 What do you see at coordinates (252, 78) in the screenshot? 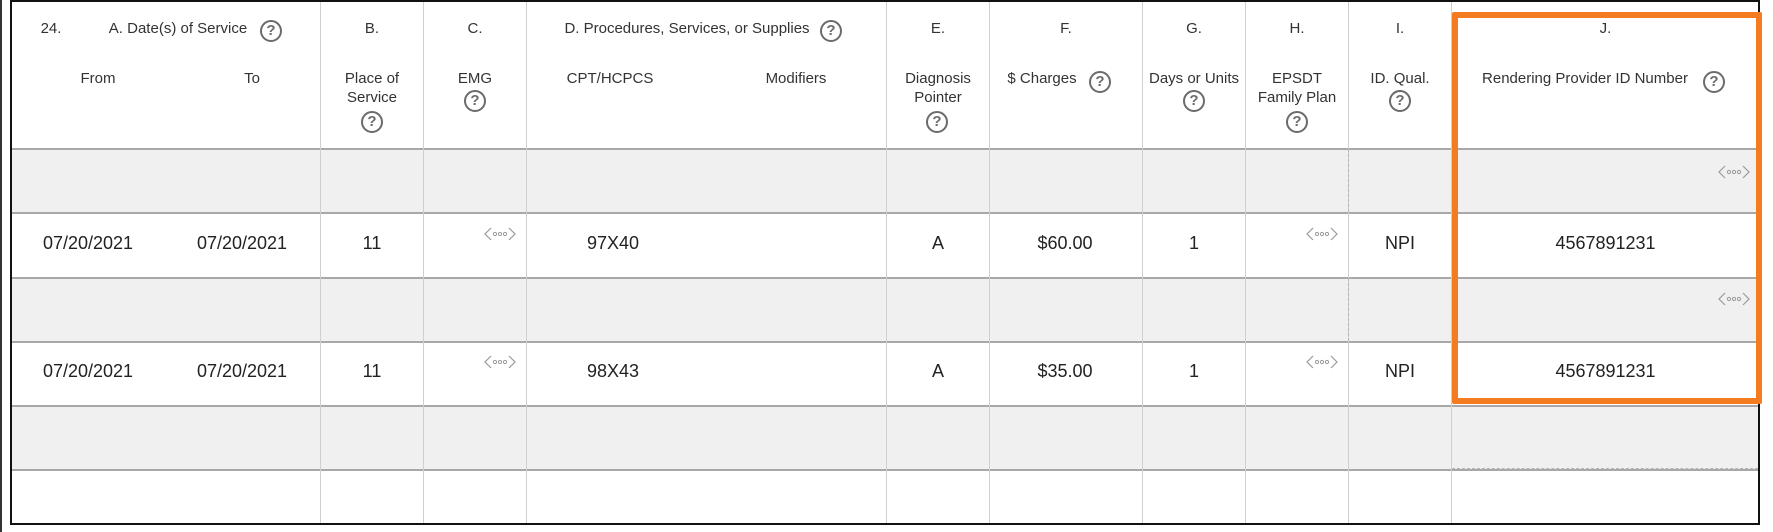
I see `to-header: To` at bounding box center [252, 78].